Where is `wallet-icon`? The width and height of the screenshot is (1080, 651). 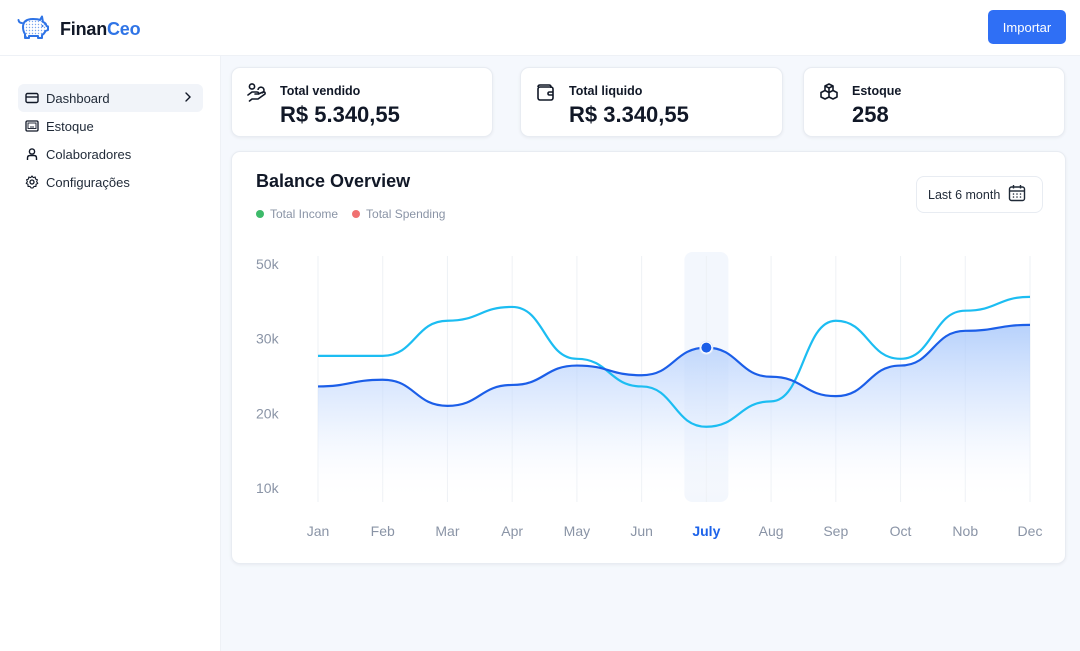 wallet-icon is located at coordinates (546, 93).